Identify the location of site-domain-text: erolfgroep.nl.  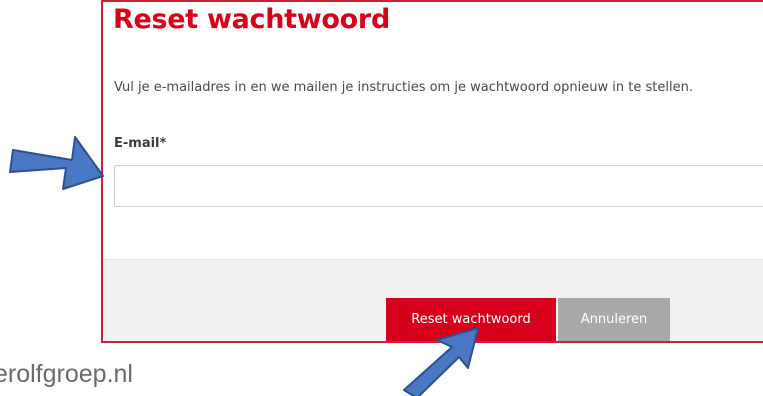
(66, 374).